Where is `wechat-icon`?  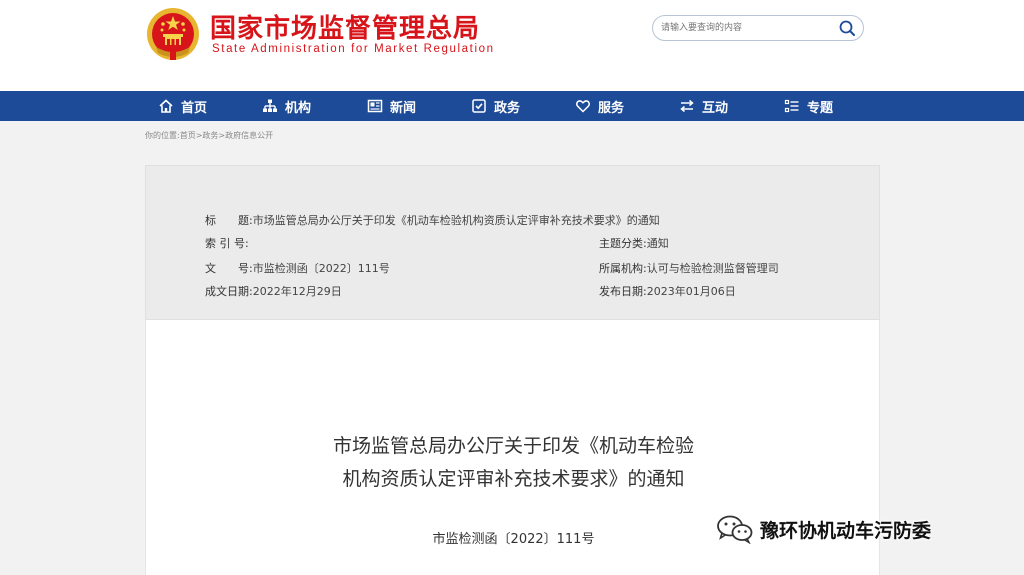
wechat-icon is located at coordinates (735, 529).